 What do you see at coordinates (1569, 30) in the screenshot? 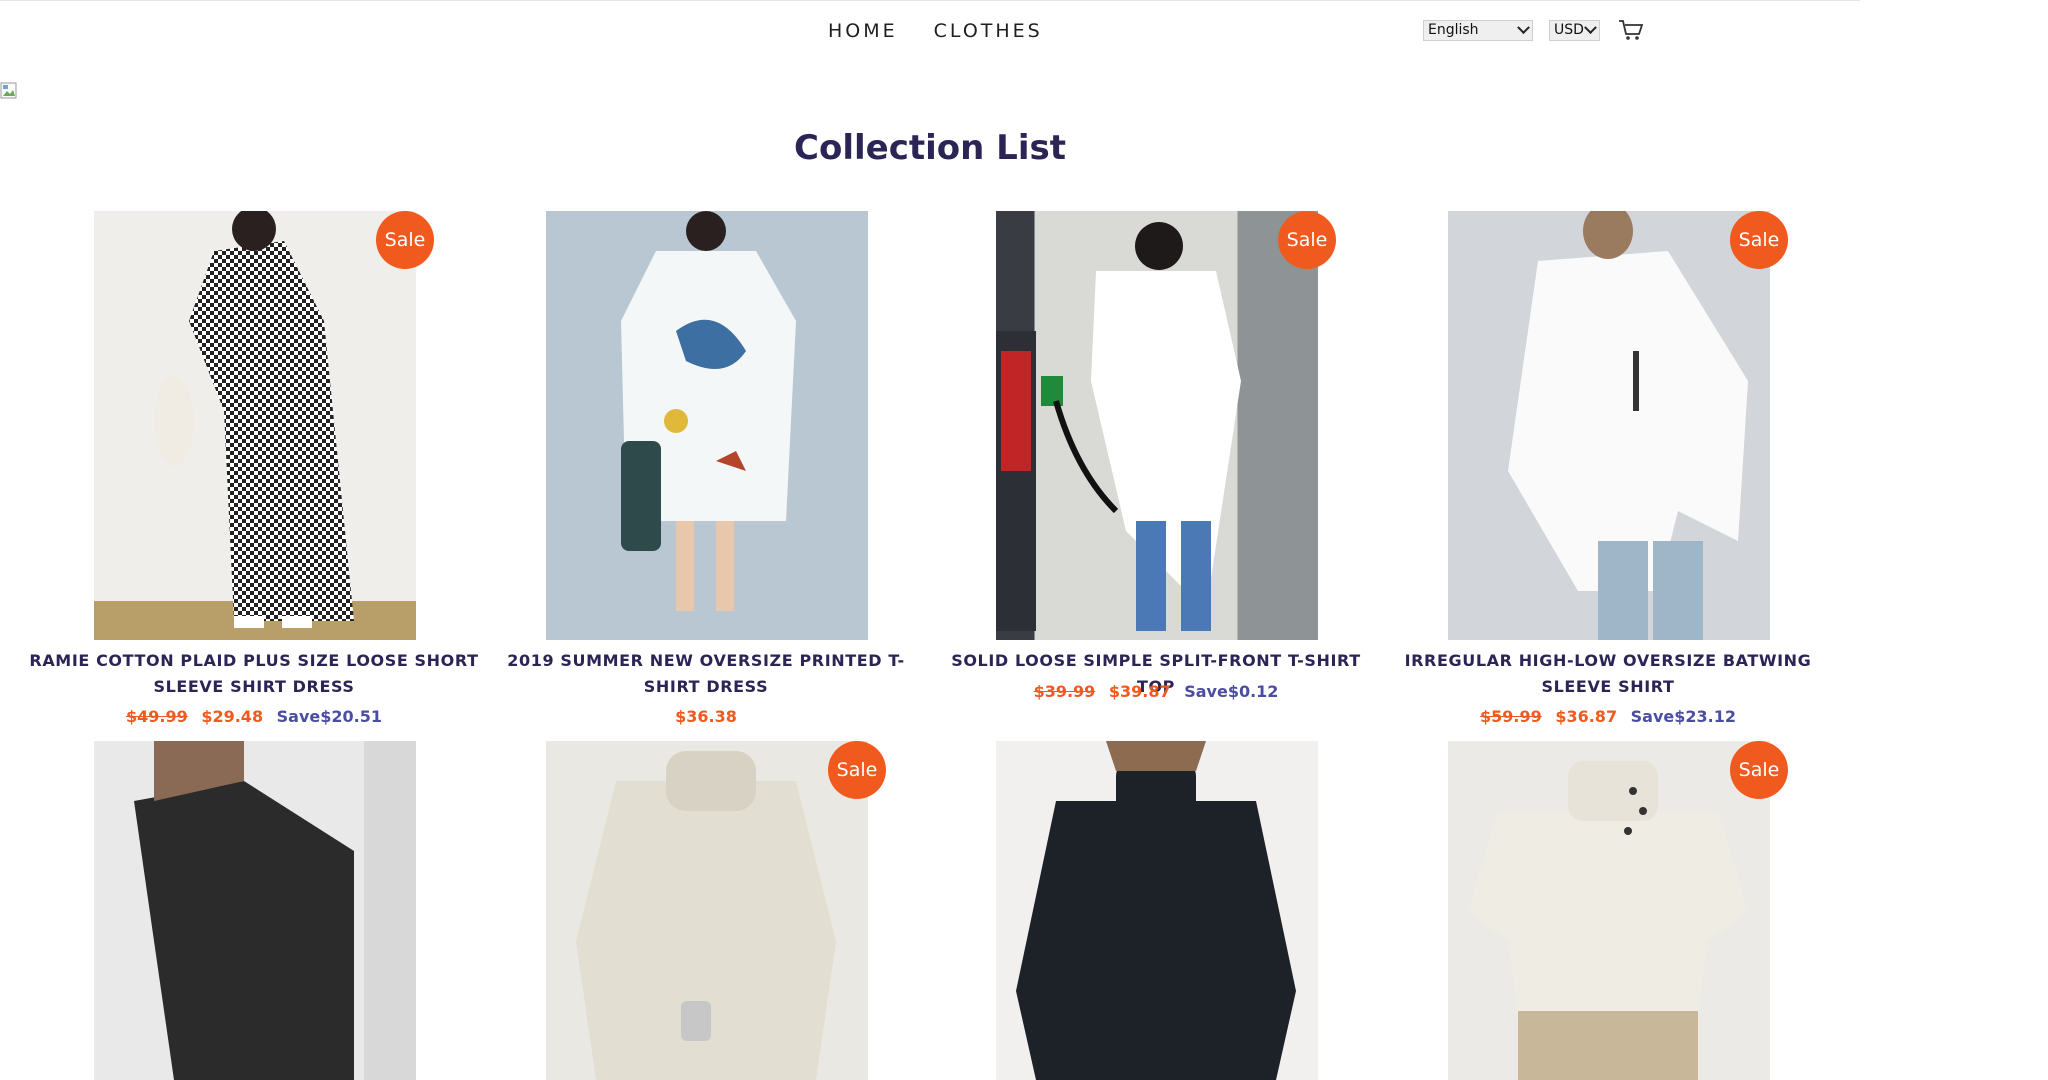
I see `currency-value: USD` at bounding box center [1569, 30].